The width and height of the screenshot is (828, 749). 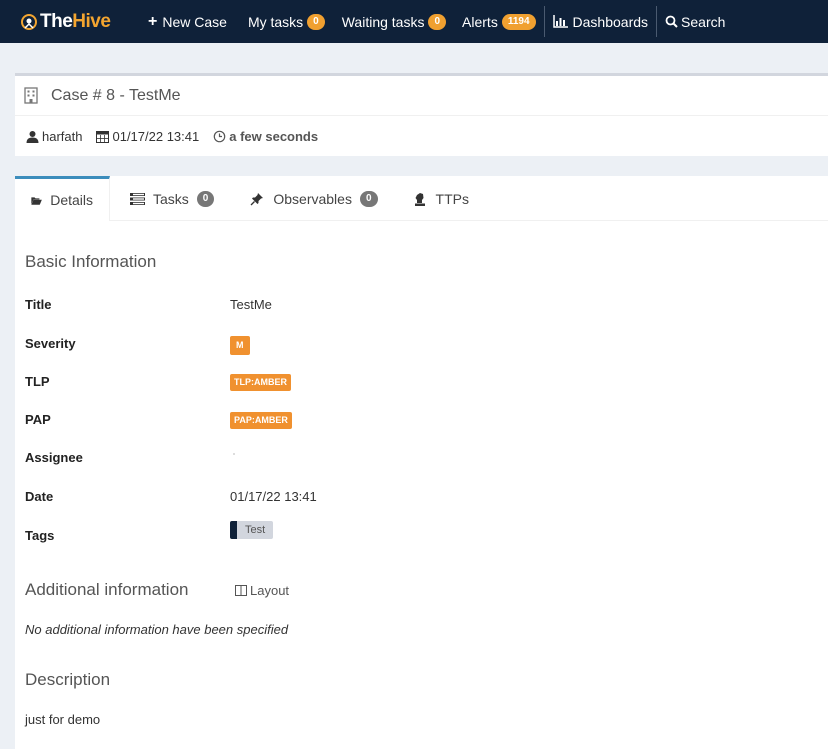 I want to click on case-author: harfath, so click(x=54, y=136).